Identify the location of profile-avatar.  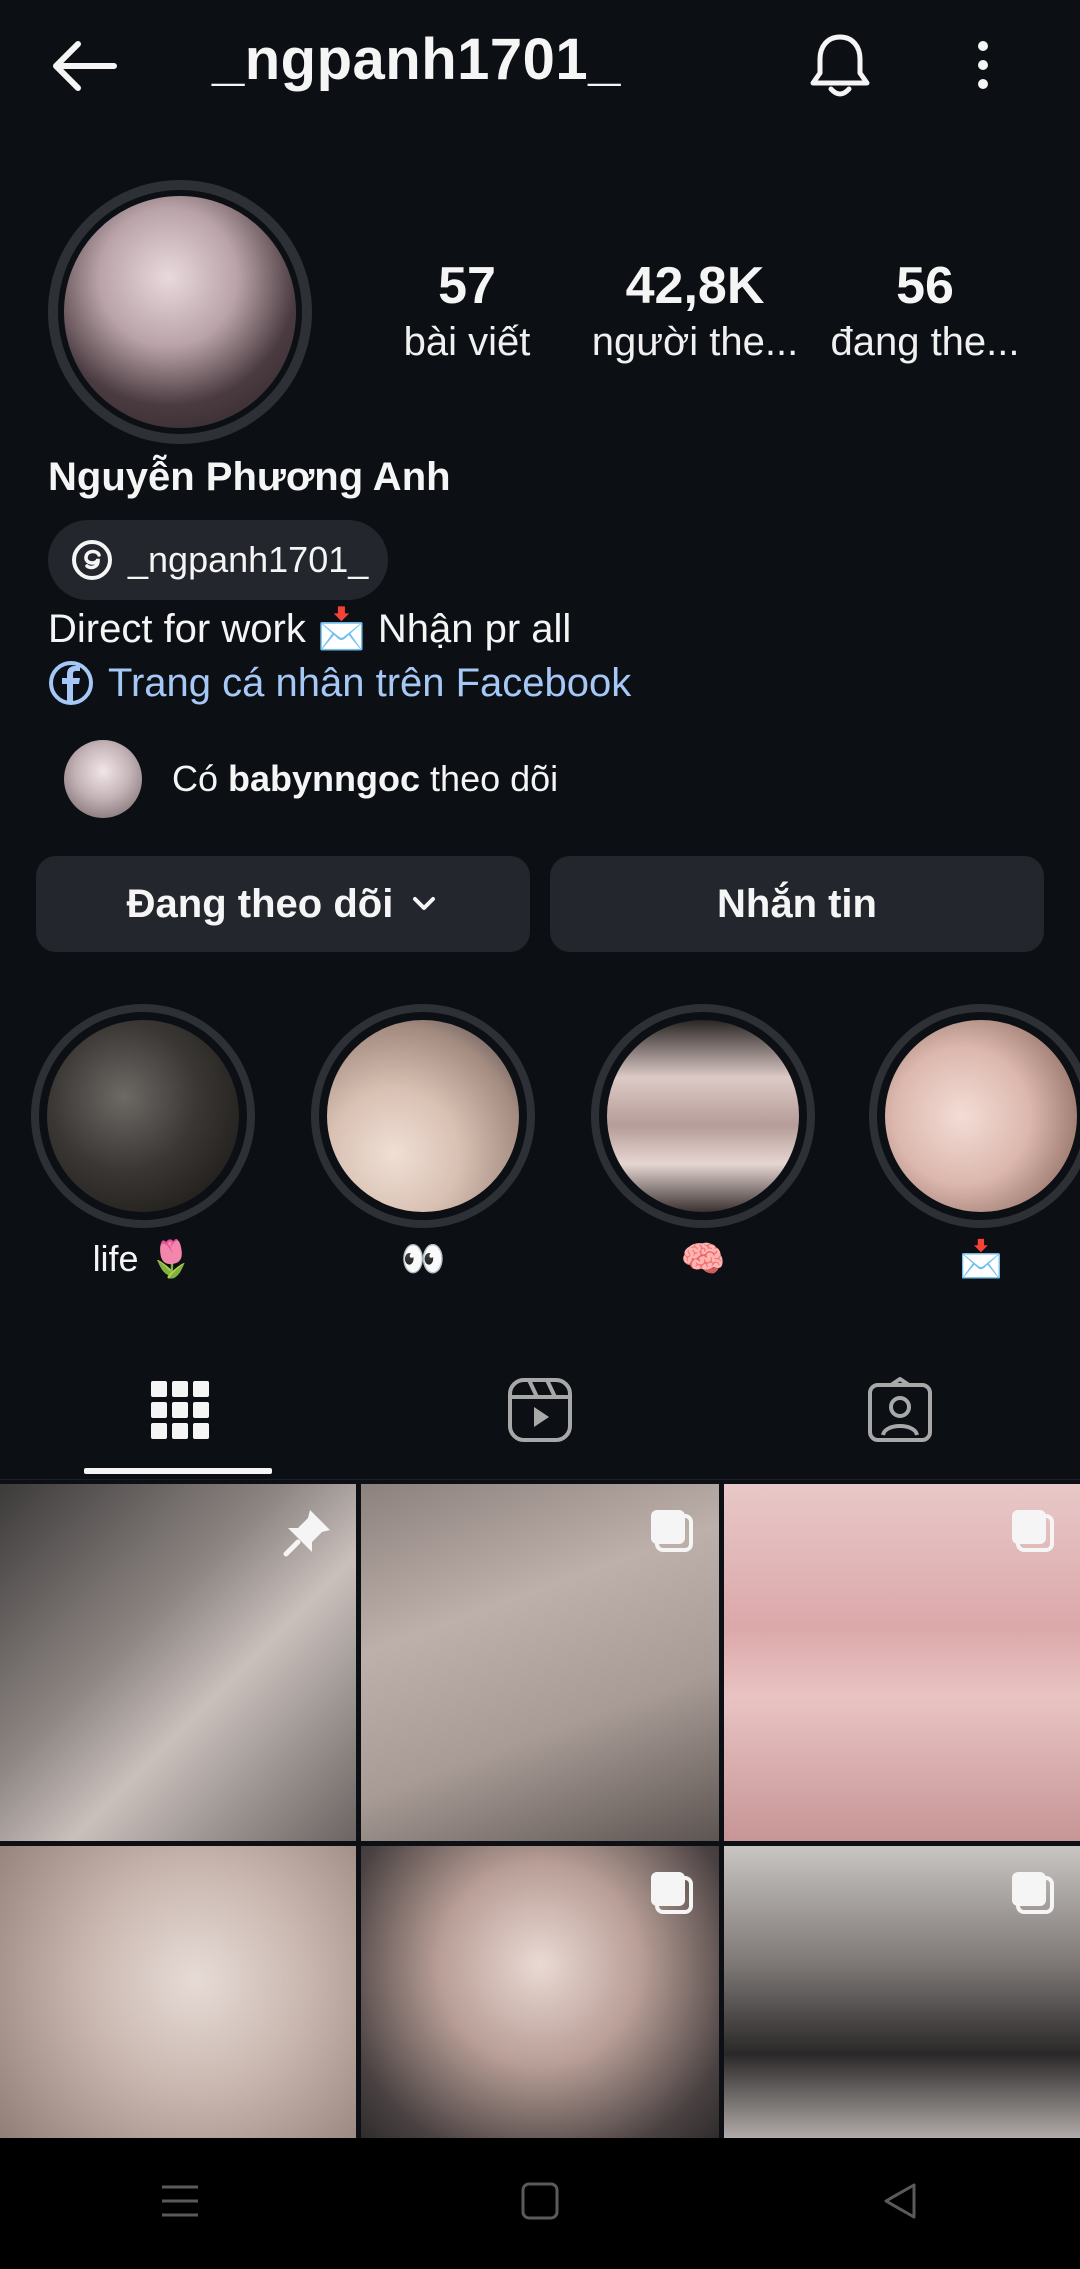
(180, 312).